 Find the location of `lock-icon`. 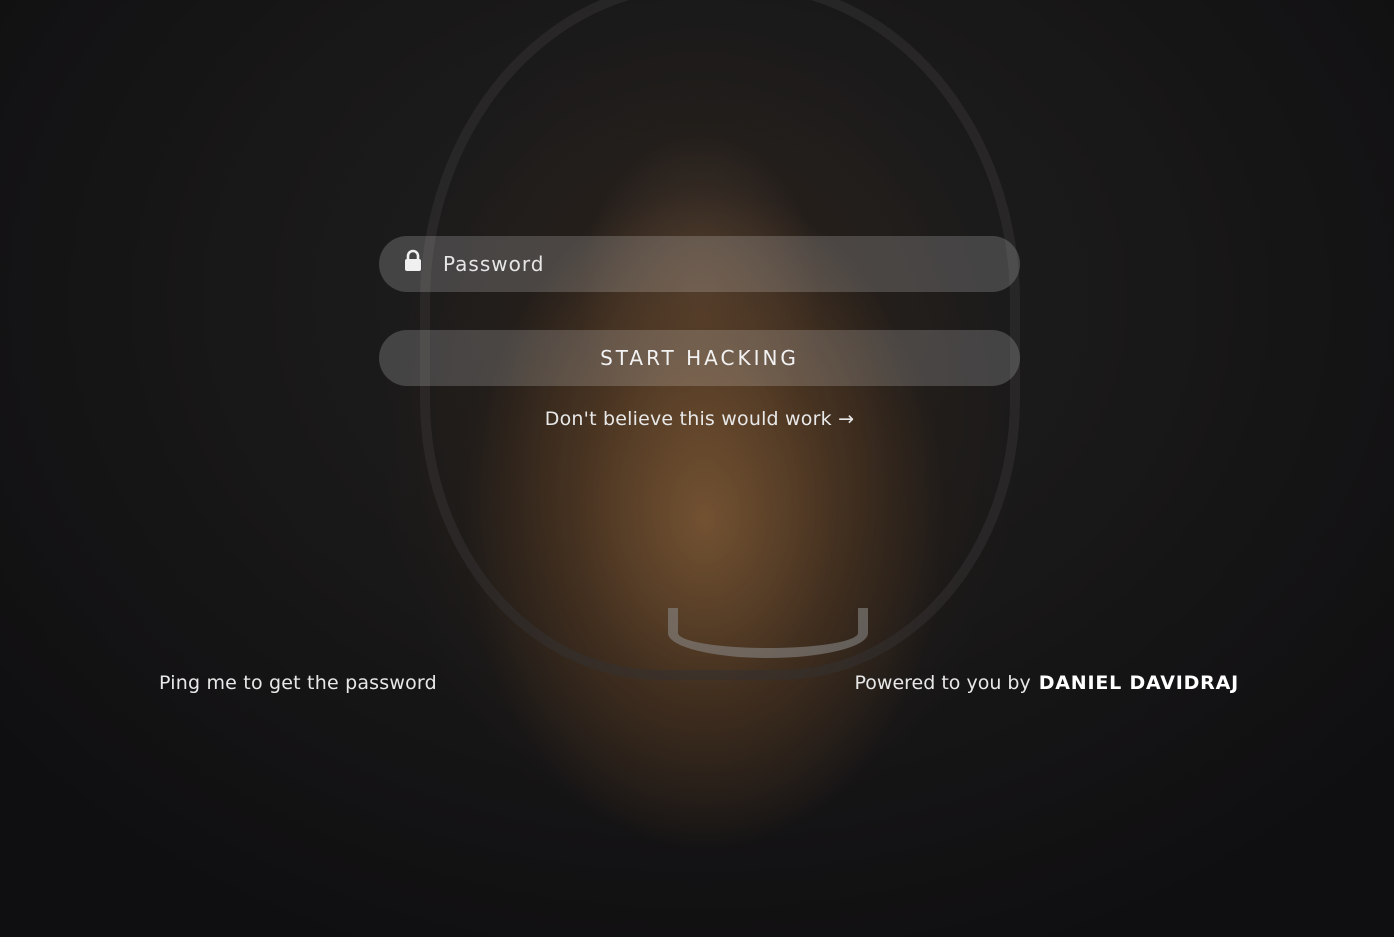

lock-icon is located at coordinates (413, 261).